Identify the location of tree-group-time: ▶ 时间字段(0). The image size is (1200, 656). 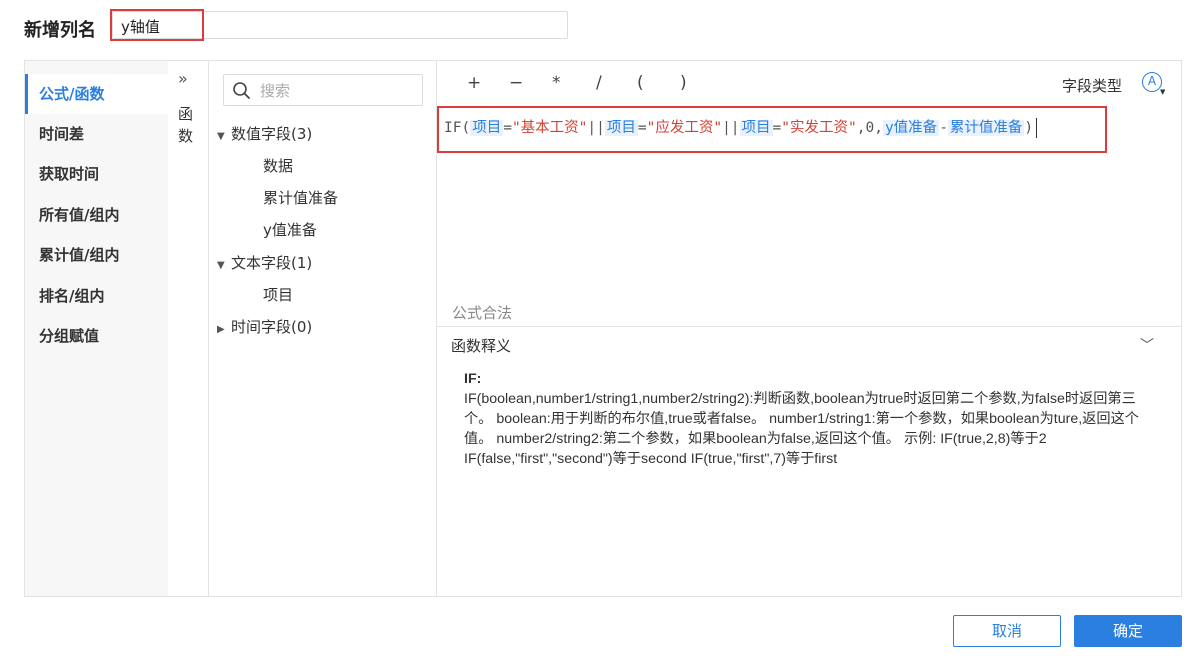
(264, 326).